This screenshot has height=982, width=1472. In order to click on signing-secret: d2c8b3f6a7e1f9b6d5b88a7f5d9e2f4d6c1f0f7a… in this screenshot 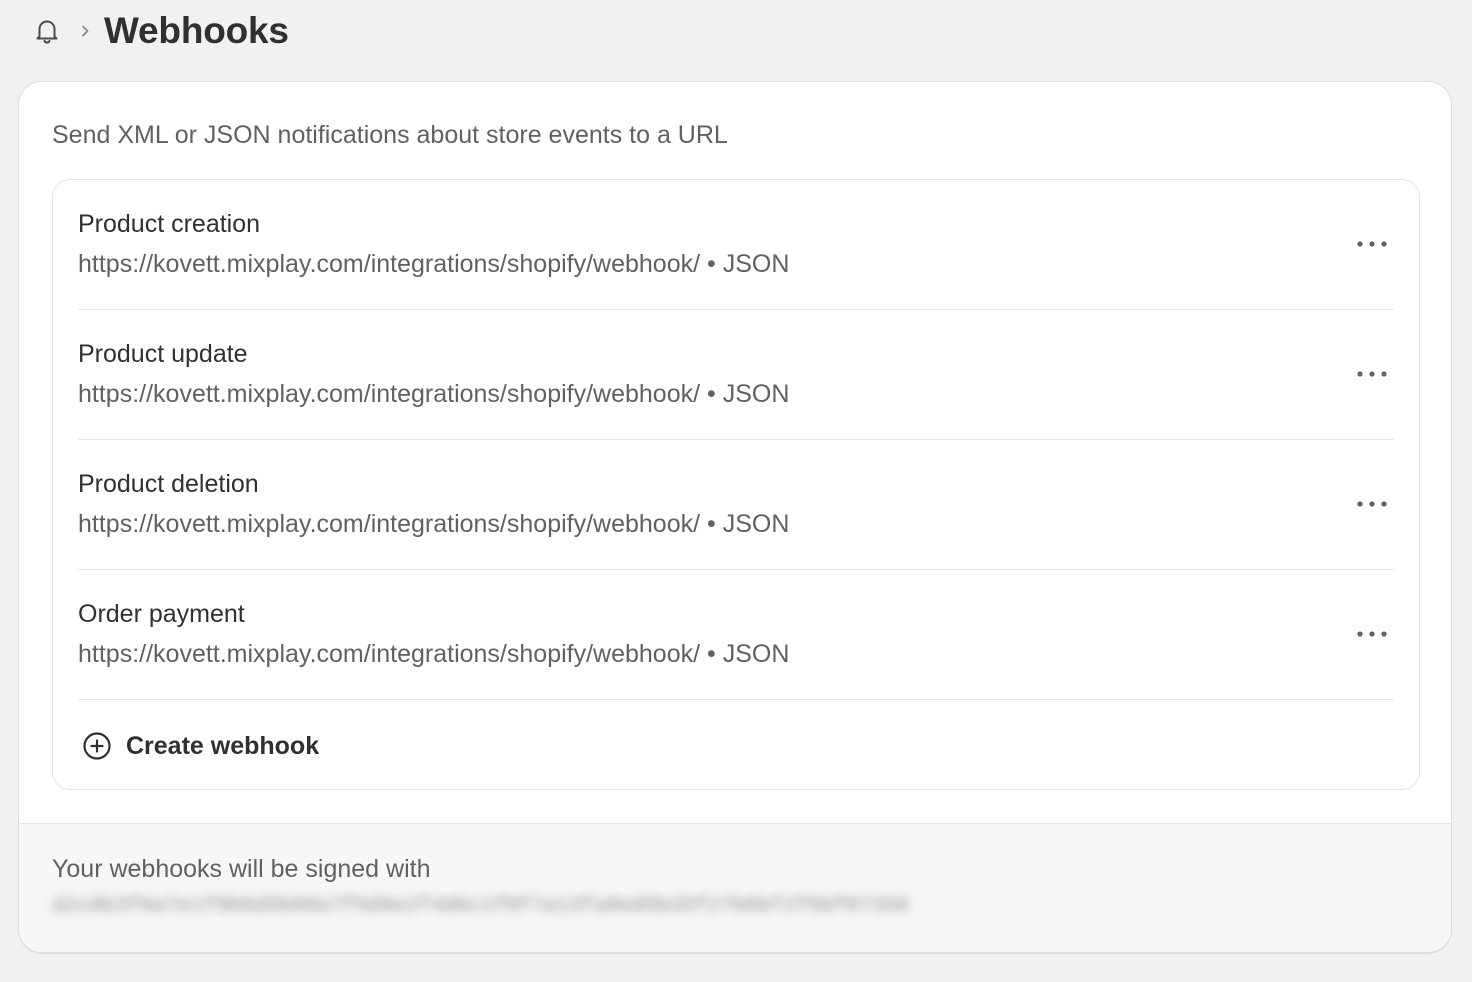, I will do `click(480, 907)`.